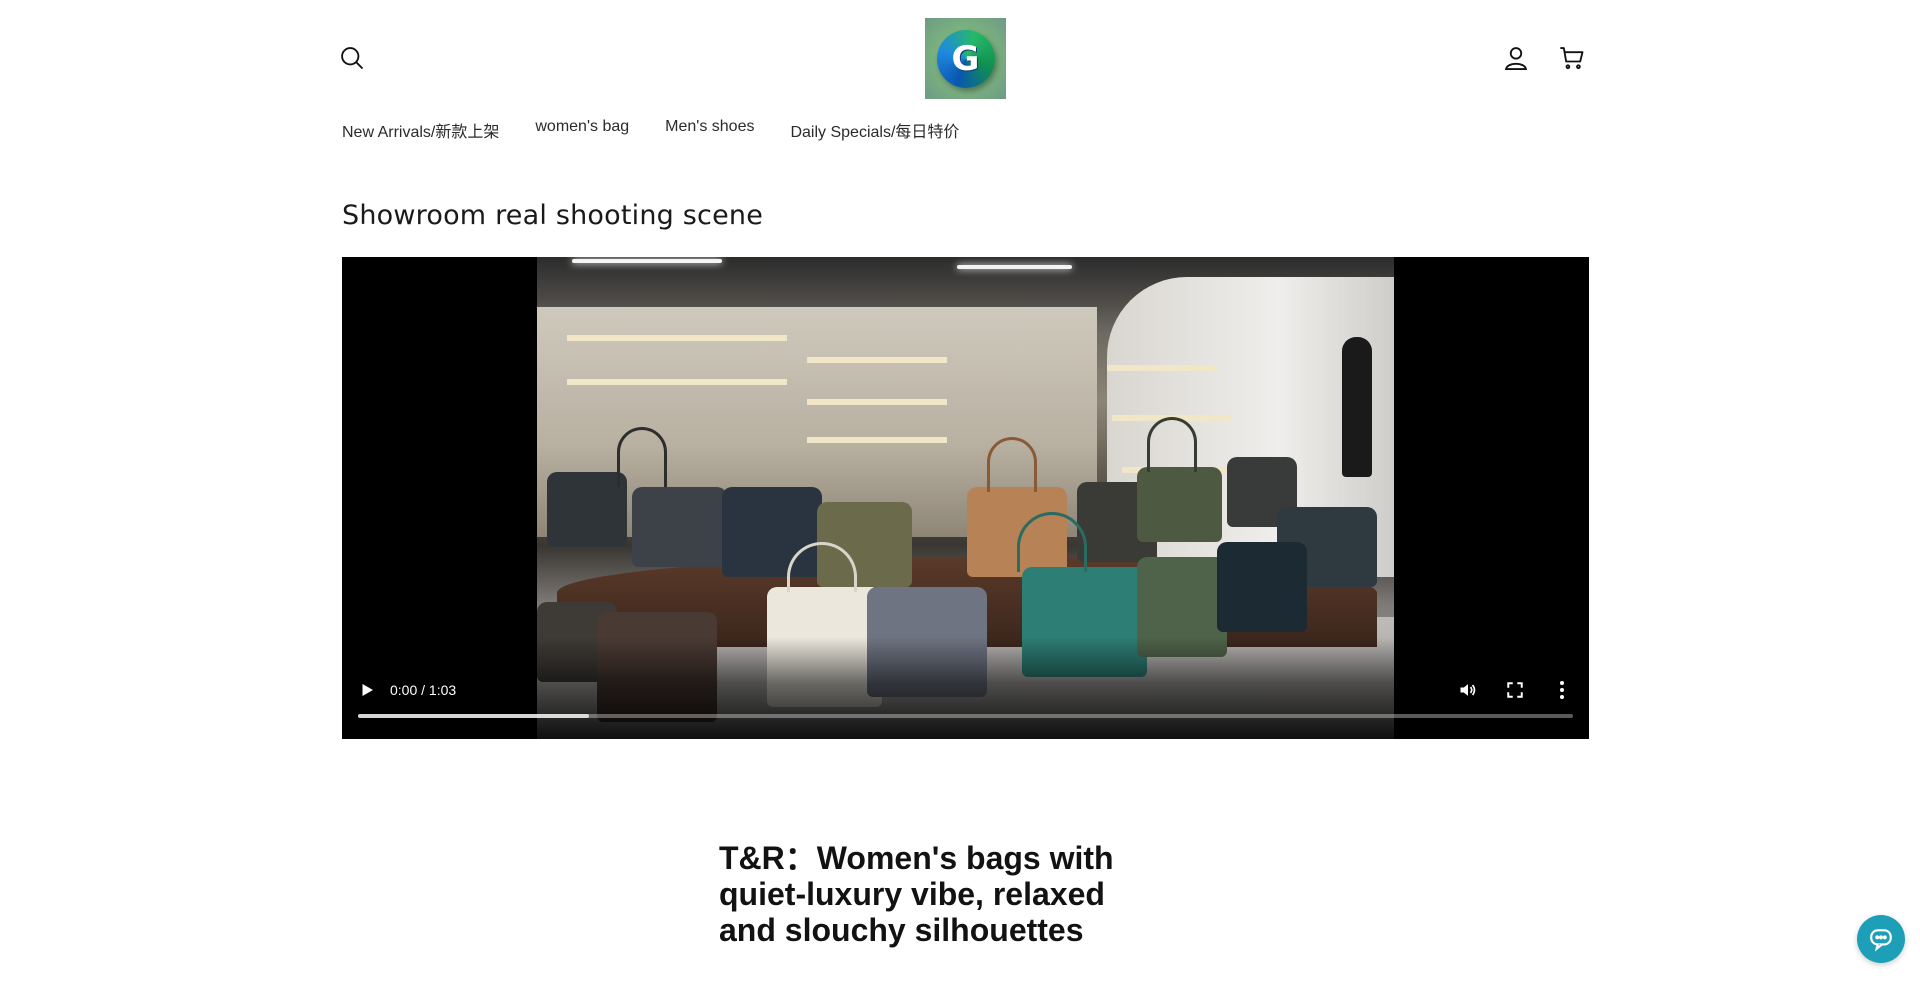  I want to click on site-header: G, so click(964, 60).